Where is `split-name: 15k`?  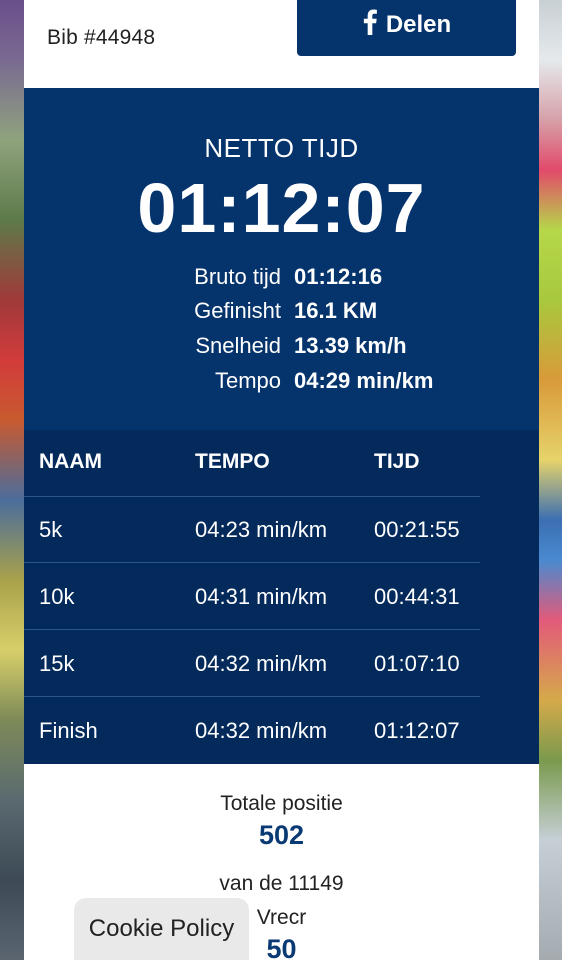
split-name: 15k is located at coordinates (57, 663).